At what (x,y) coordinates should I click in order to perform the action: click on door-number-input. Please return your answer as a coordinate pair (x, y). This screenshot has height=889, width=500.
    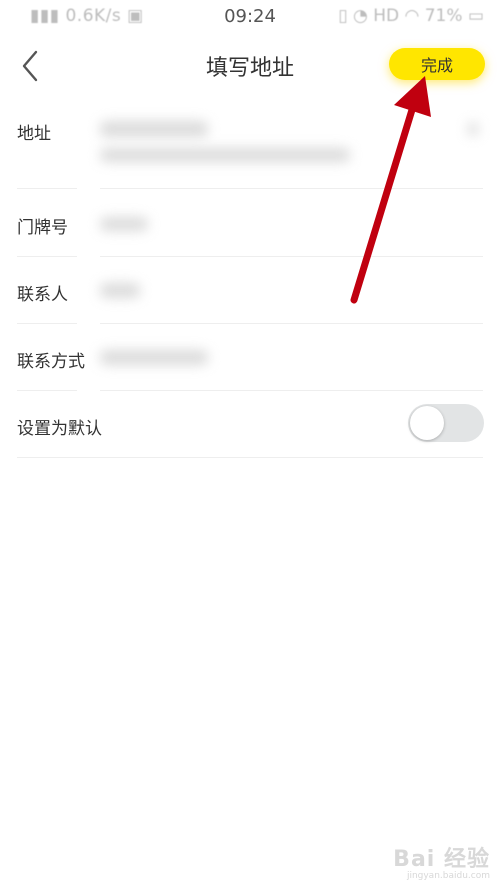
    Looking at the image, I should click on (124, 224).